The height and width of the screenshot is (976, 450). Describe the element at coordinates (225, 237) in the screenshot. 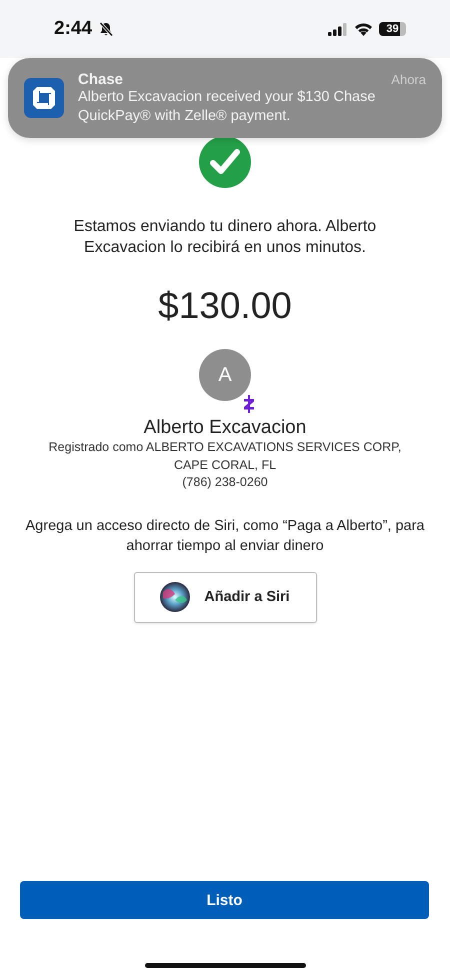

I see `status-message: Estamos enviando tu dinero ahora. Alberto Excavacion lo recibirá en unos minutos.` at that location.